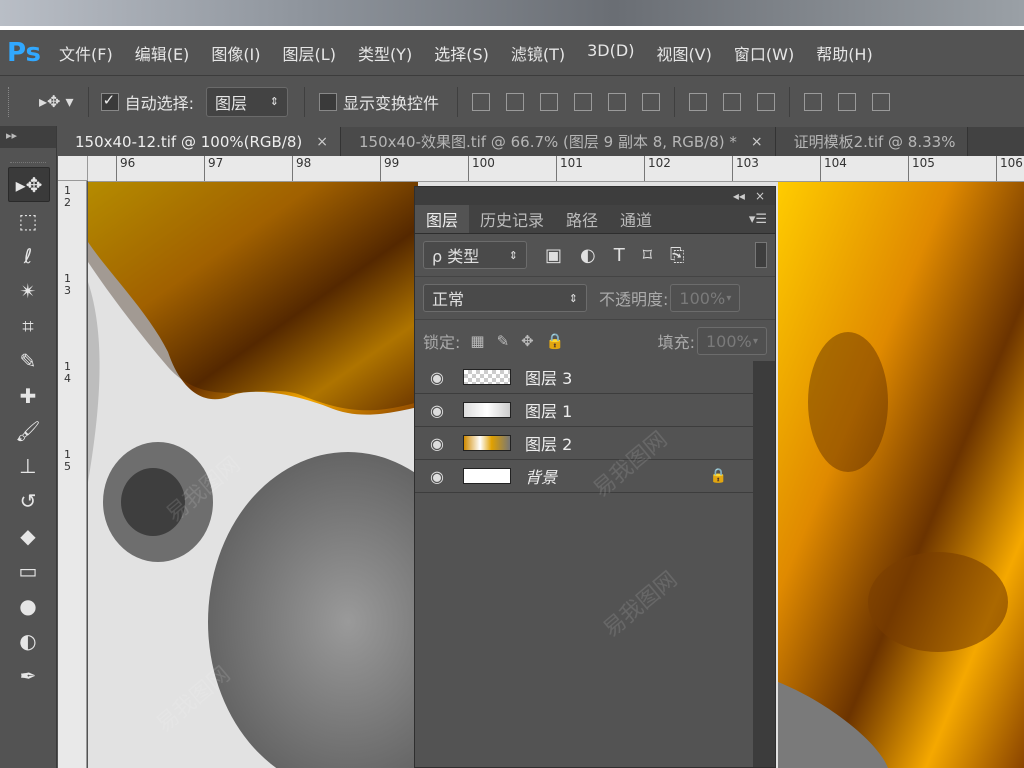  I want to click on toolbox-grip, so click(28, 155).